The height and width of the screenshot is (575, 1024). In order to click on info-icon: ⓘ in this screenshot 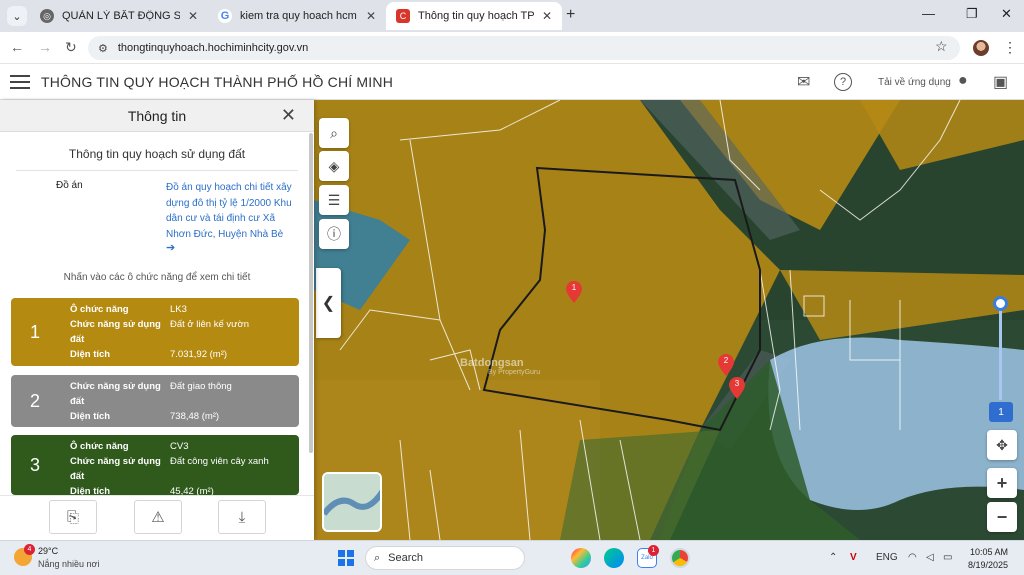, I will do `click(334, 234)`.